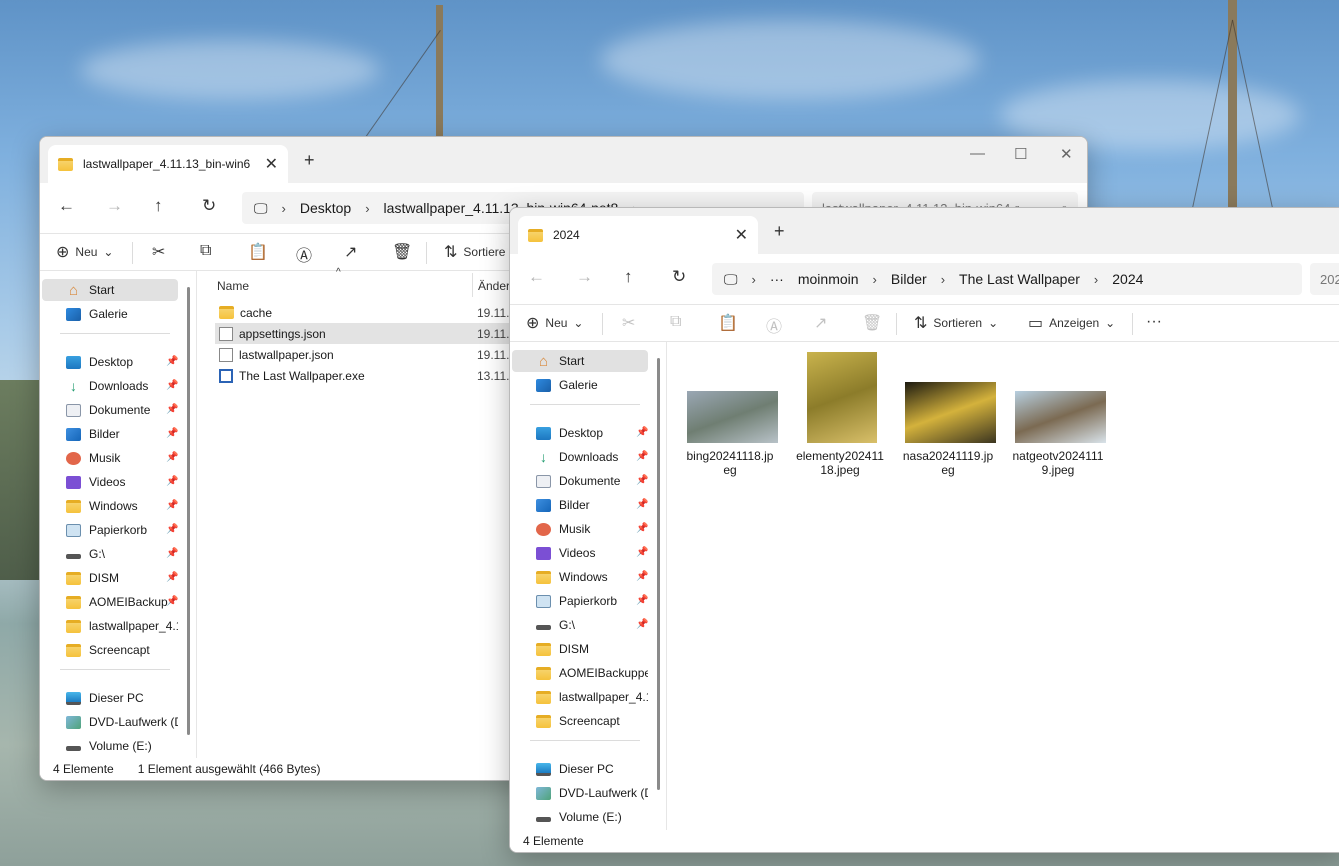  What do you see at coordinates (580, 793) in the screenshot?
I see `sidebar-item-dvd-laufwerk-d: DVD-Laufwerk (D:` at bounding box center [580, 793].